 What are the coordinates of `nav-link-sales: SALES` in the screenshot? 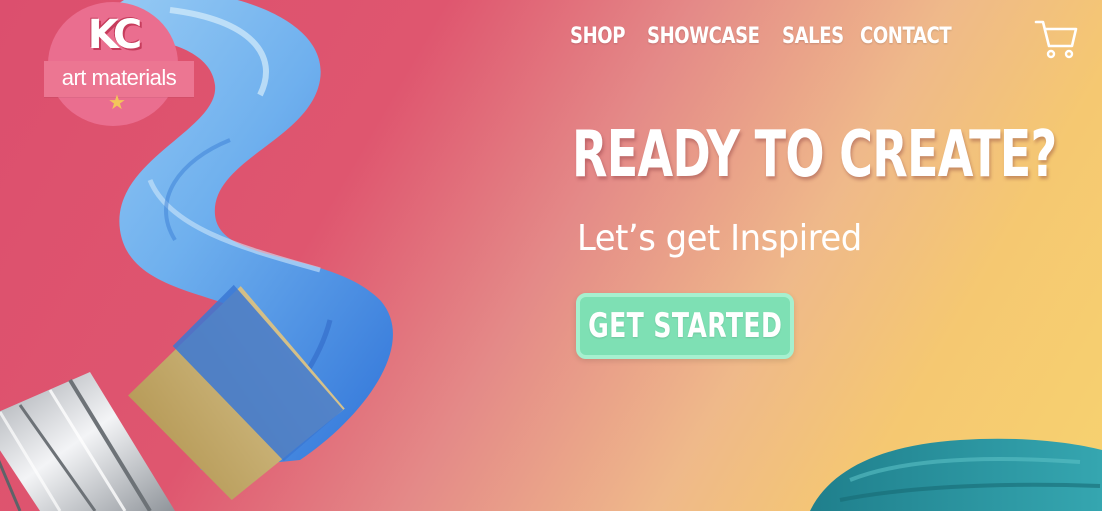 It's located at (813, 36).